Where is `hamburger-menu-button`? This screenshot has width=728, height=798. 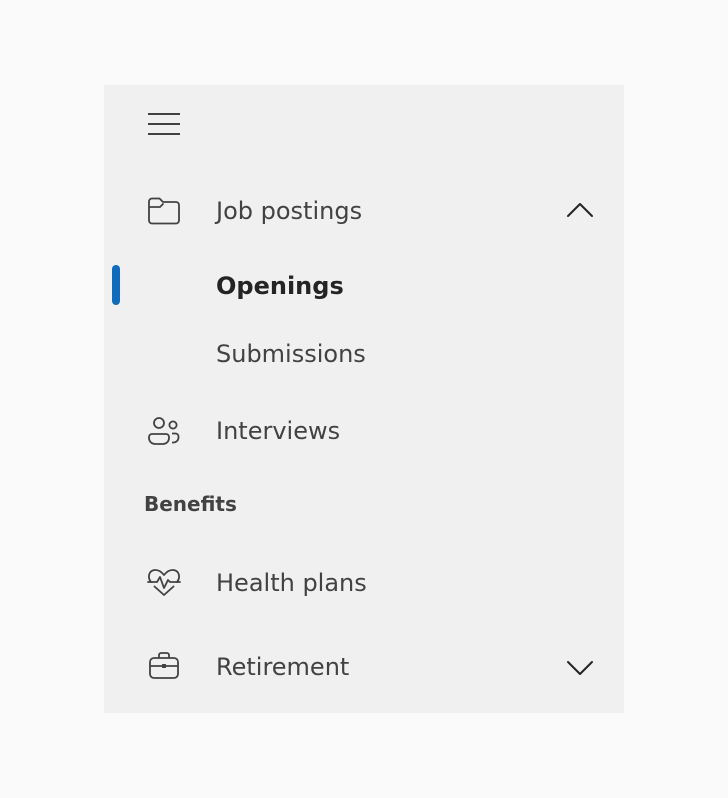
hamburger-menu-button is located at coordinates (164, 124).